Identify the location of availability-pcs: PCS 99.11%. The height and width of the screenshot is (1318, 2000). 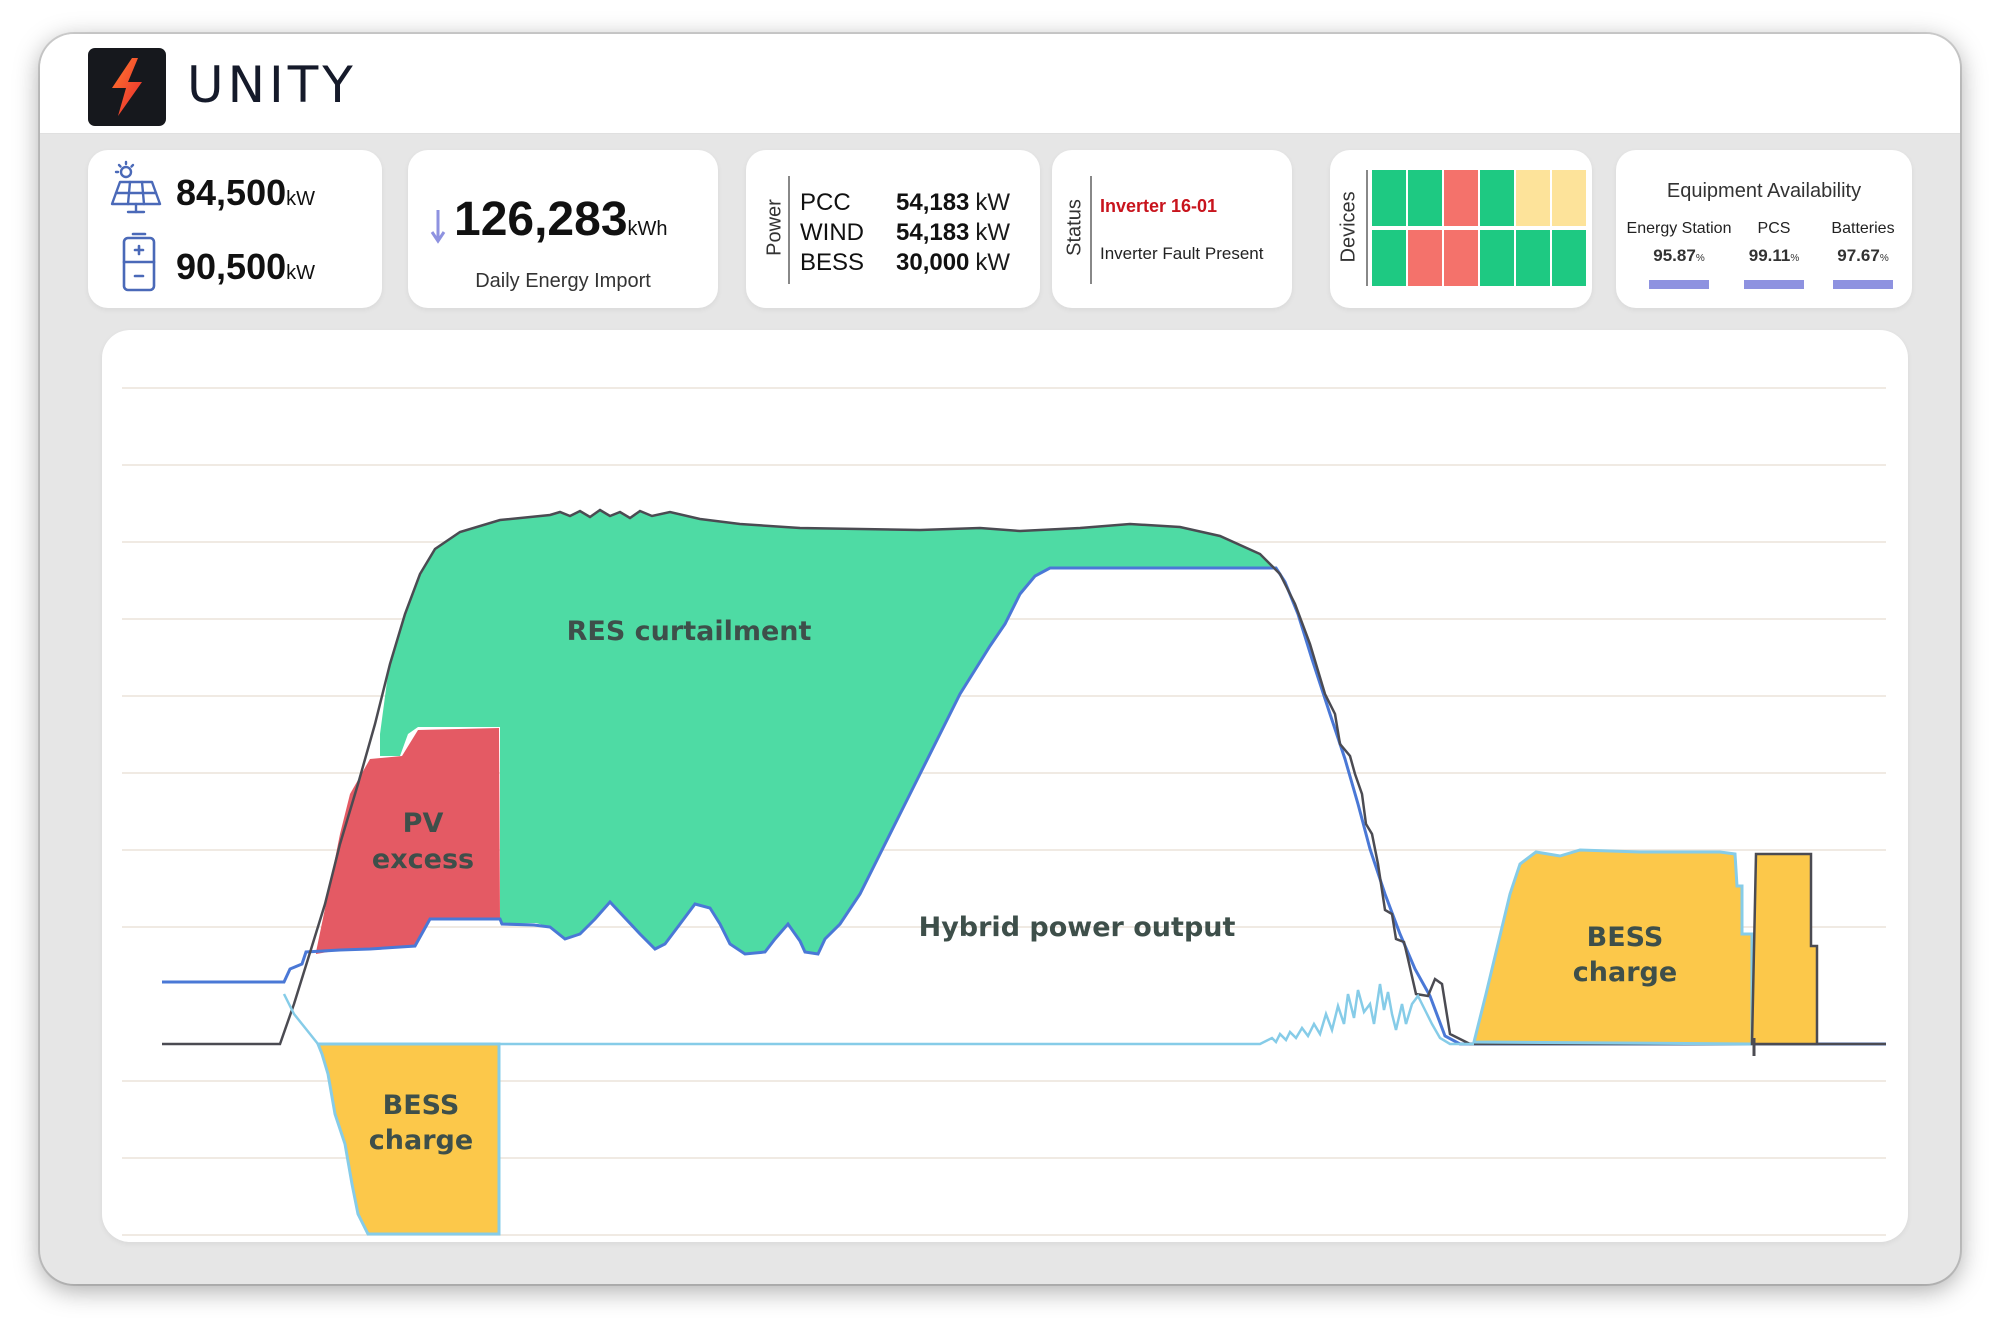
(1774, 254).